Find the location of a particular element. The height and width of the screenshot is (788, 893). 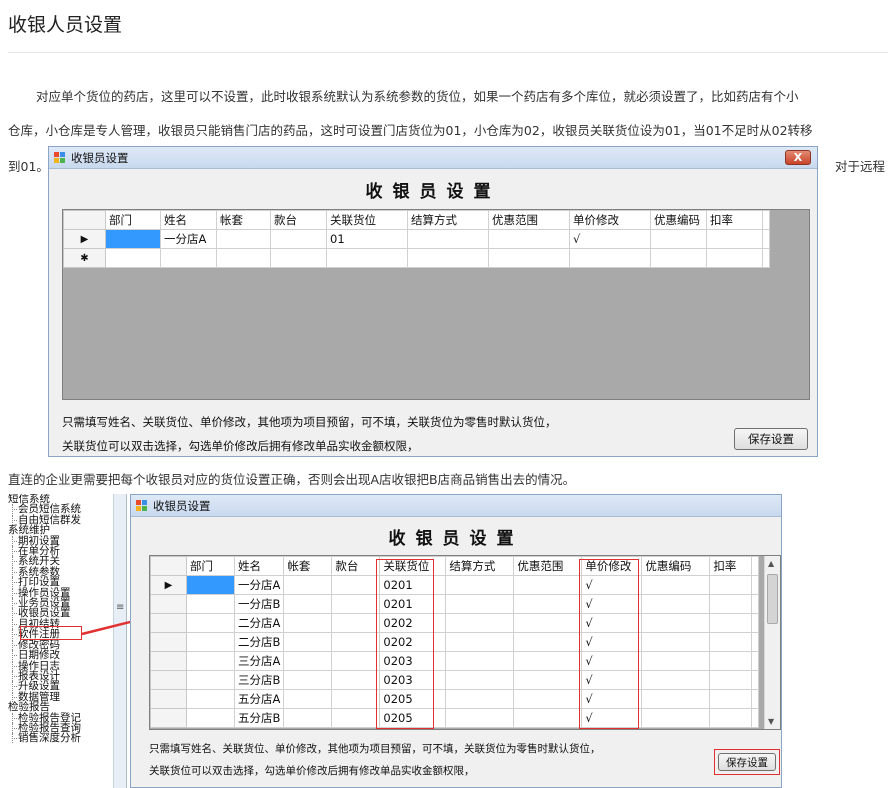

grid-vertical-scrollbar: ▲ ▼ is located at coordinates (772, 642).